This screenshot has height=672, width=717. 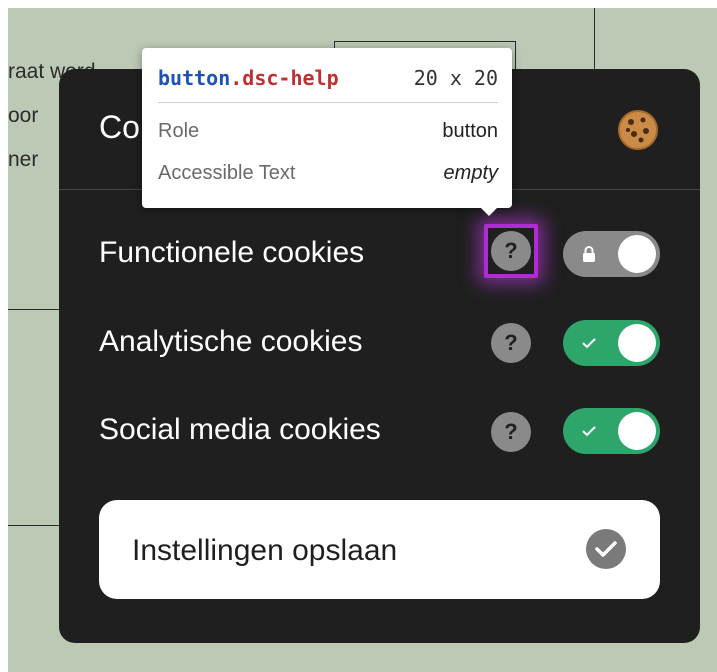 I want to click on tooltip-arrow, so click(x=489, y=211).